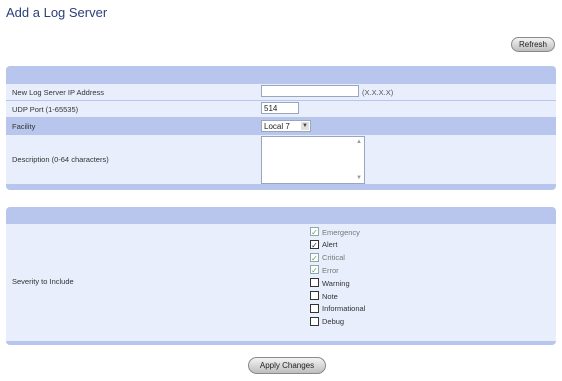 Image resolution: width=562 pixels, height=381 pixels. I want to click on udp-row: UDP Port (1-65535) 514, so click(281, 109).